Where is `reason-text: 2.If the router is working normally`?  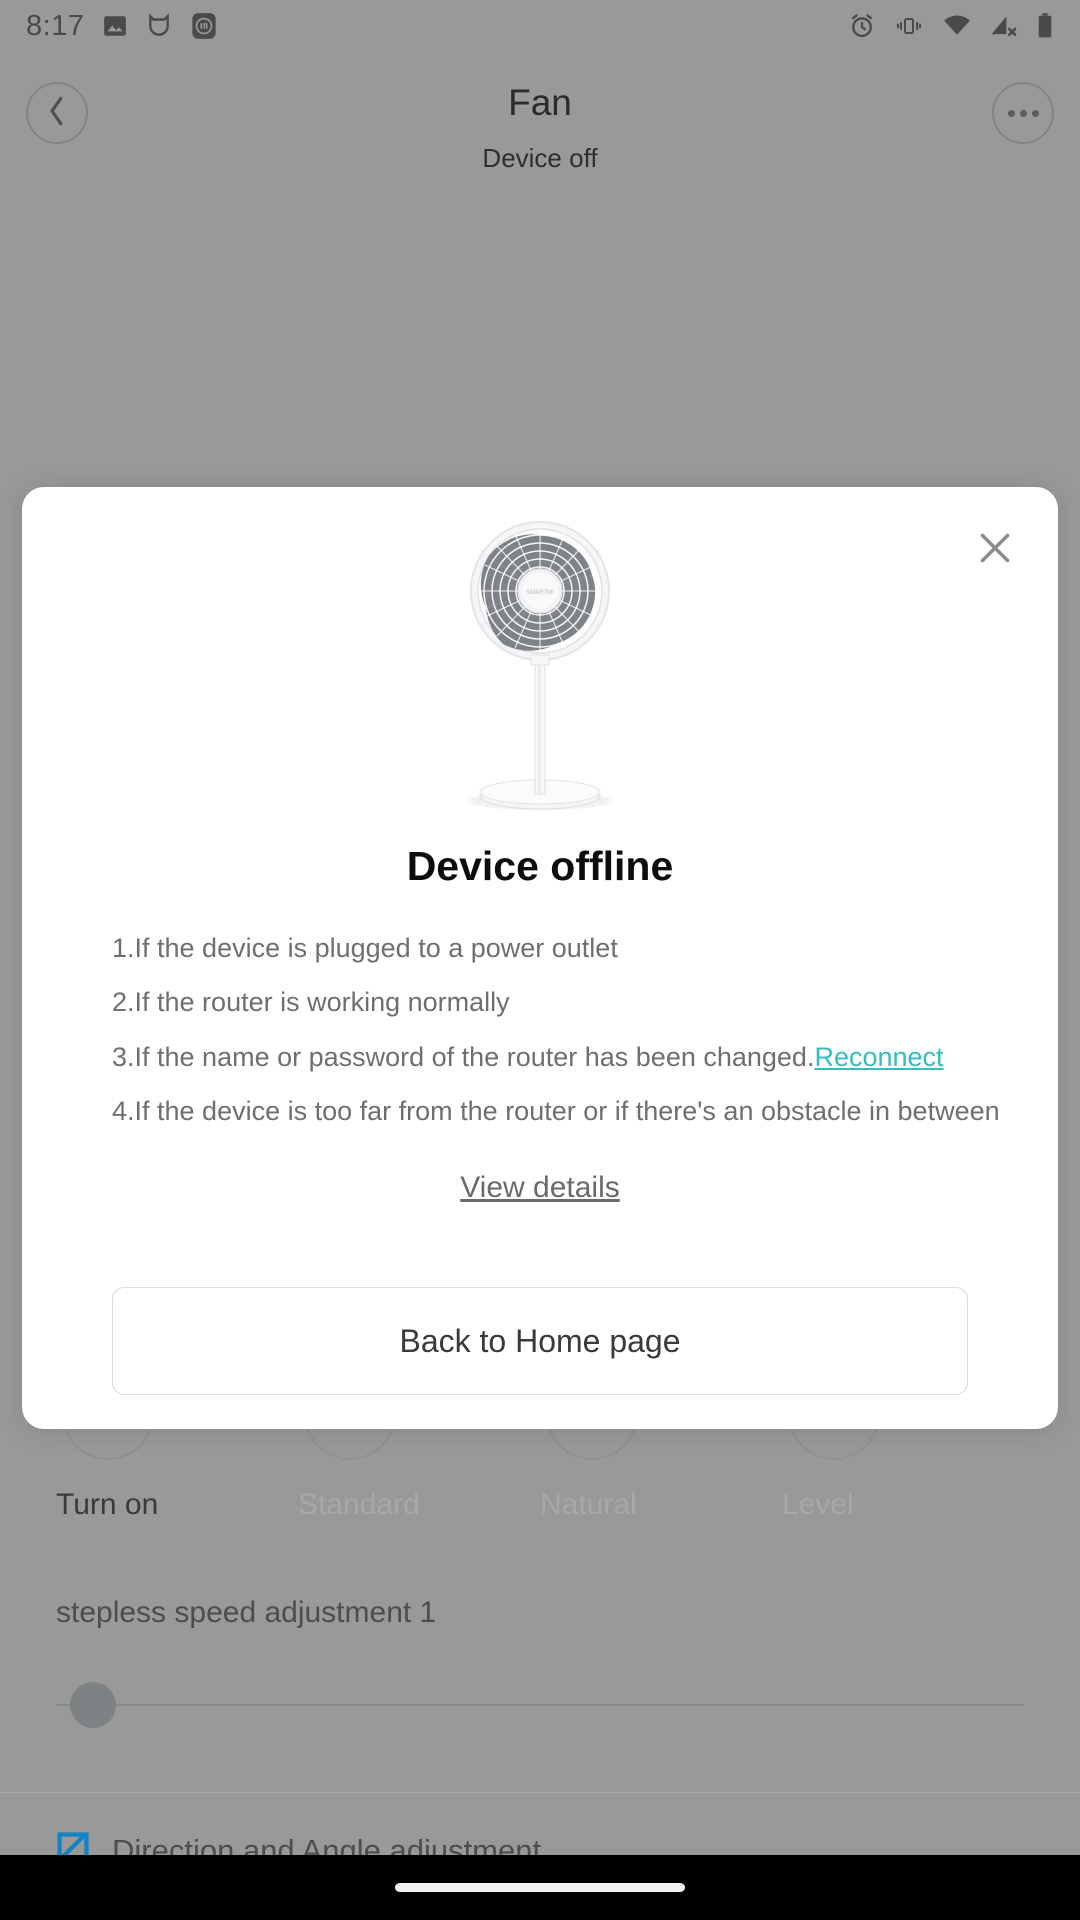
reason-text: 2.If the router is working normally is located at coordinates (311, 1002).